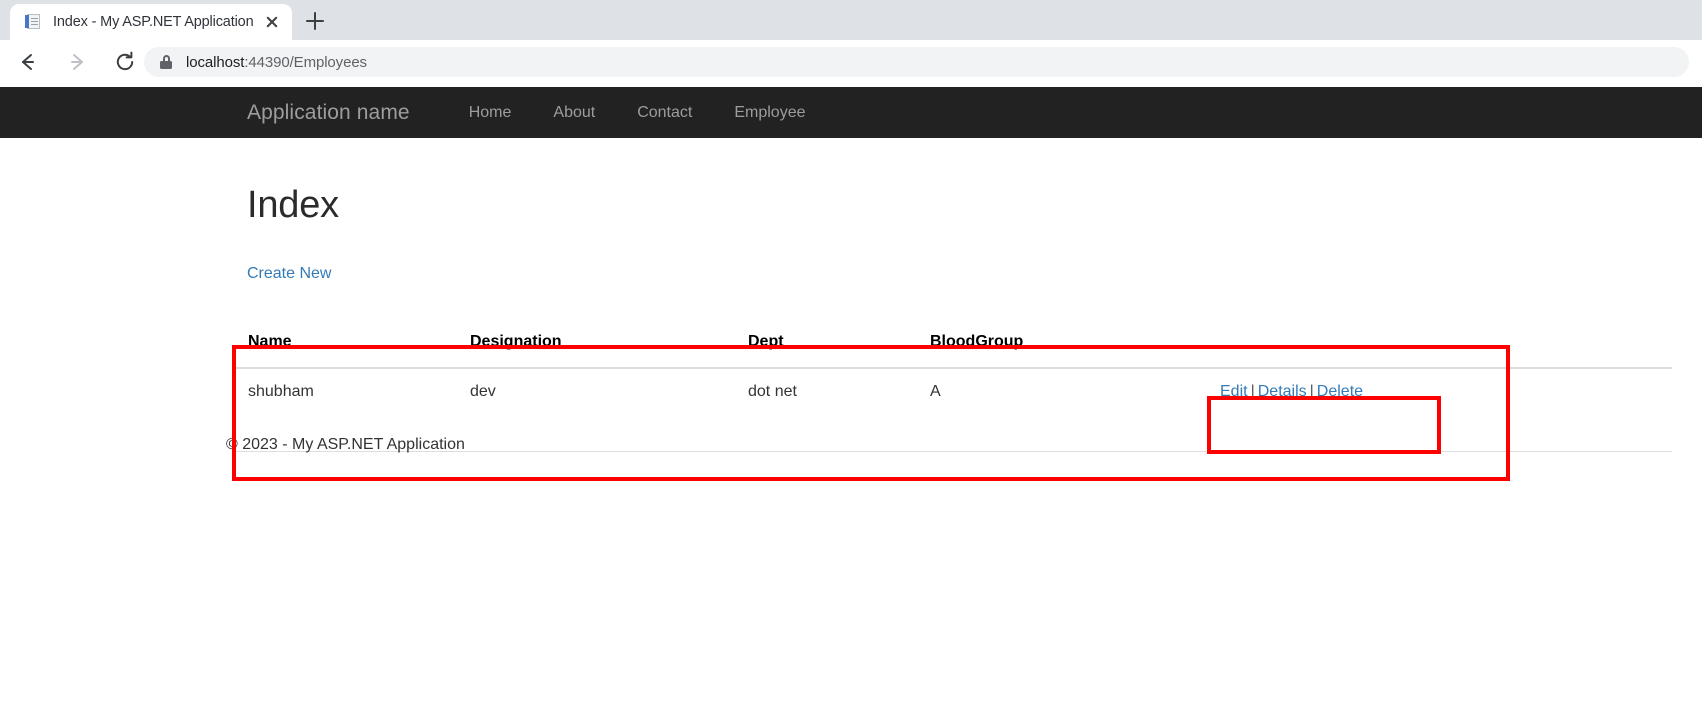 This screenshot has height=716, width=1702. I want to click on column-header-bloodgroup: BloodGroup, so click(1067, 342).